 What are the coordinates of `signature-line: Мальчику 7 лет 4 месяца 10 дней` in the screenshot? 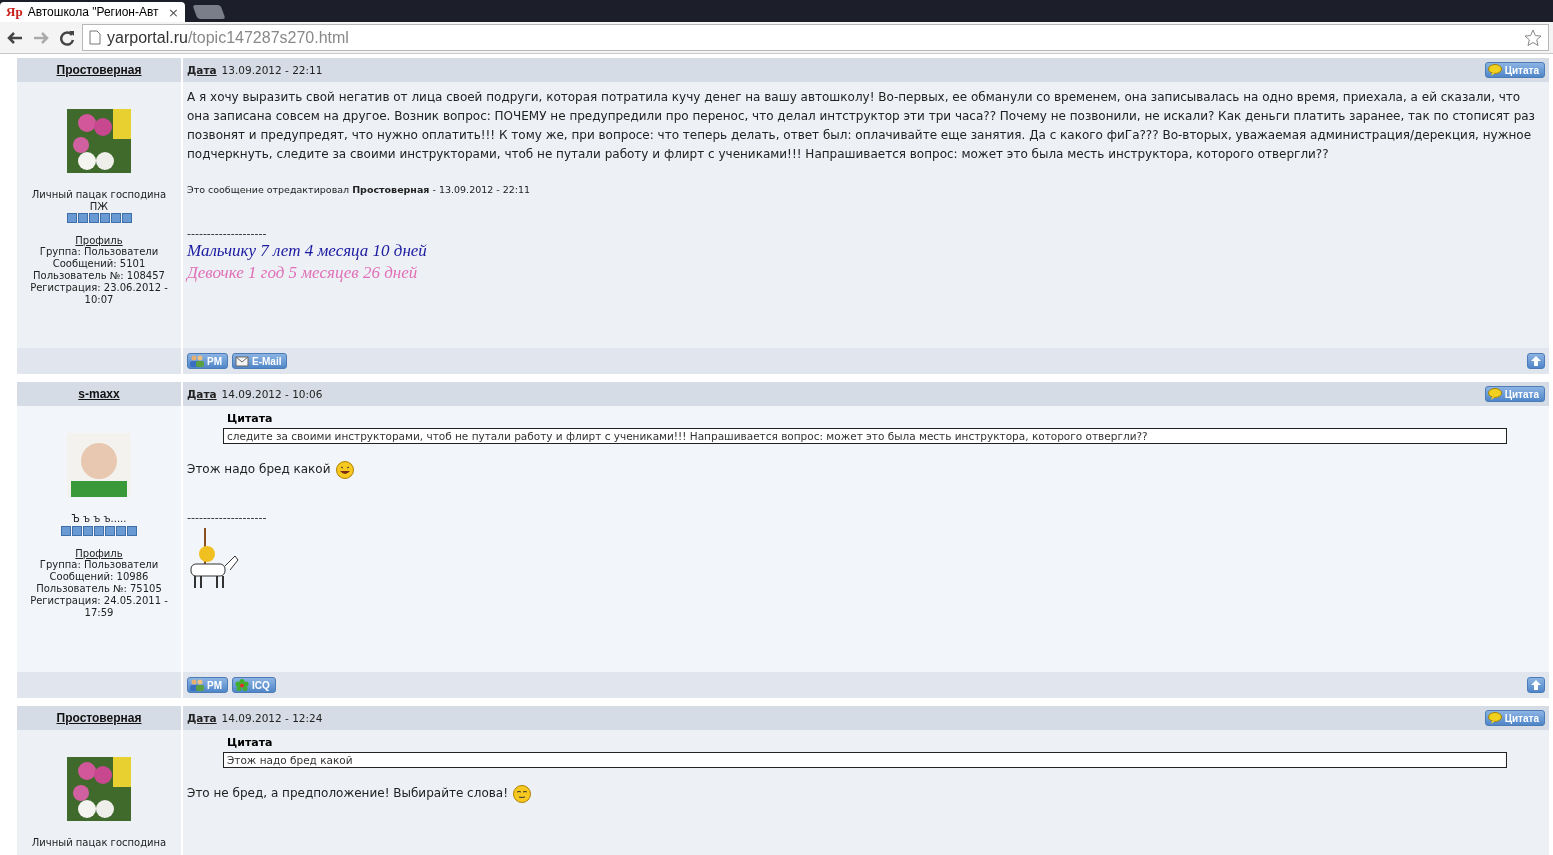 It's located at (307, 251).